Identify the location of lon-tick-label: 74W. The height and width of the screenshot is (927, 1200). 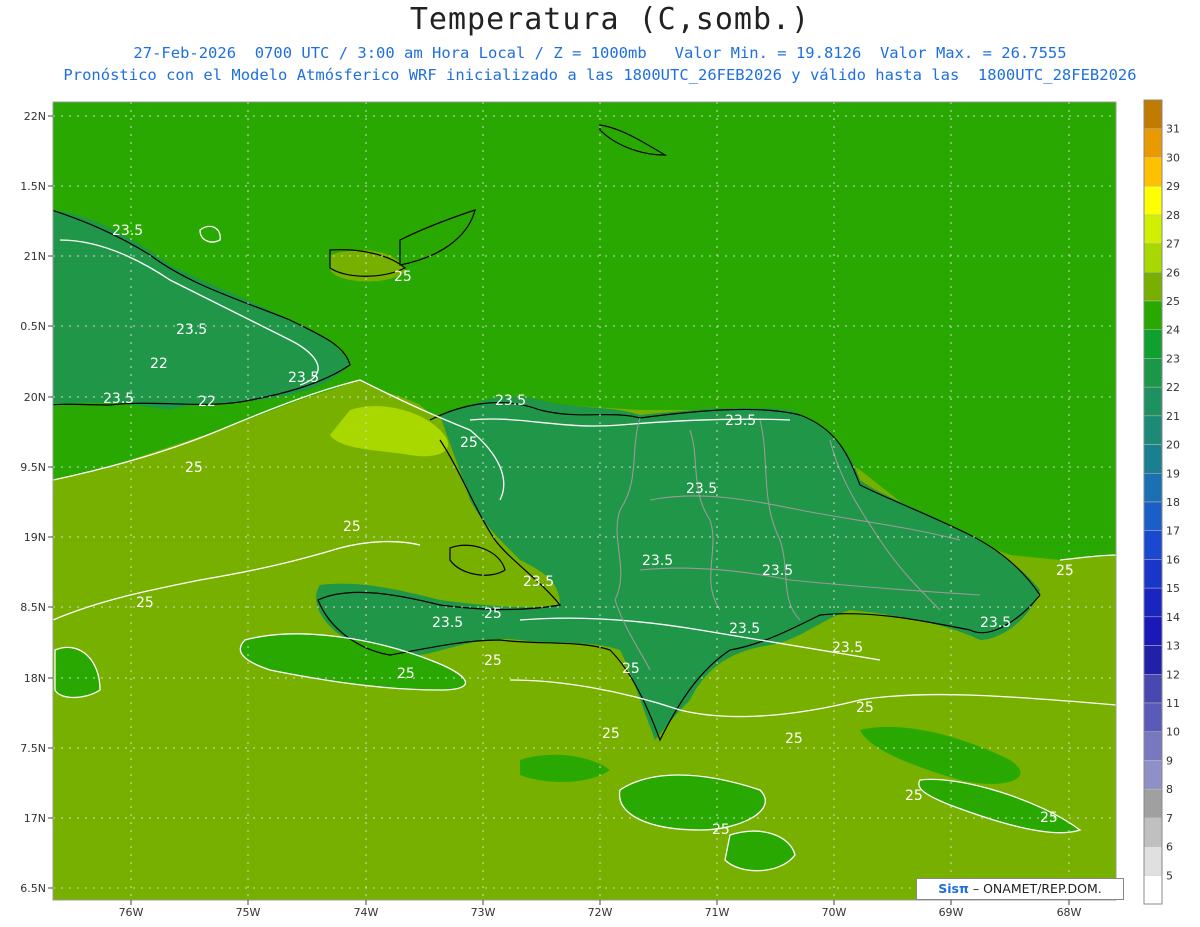
(366, 912).